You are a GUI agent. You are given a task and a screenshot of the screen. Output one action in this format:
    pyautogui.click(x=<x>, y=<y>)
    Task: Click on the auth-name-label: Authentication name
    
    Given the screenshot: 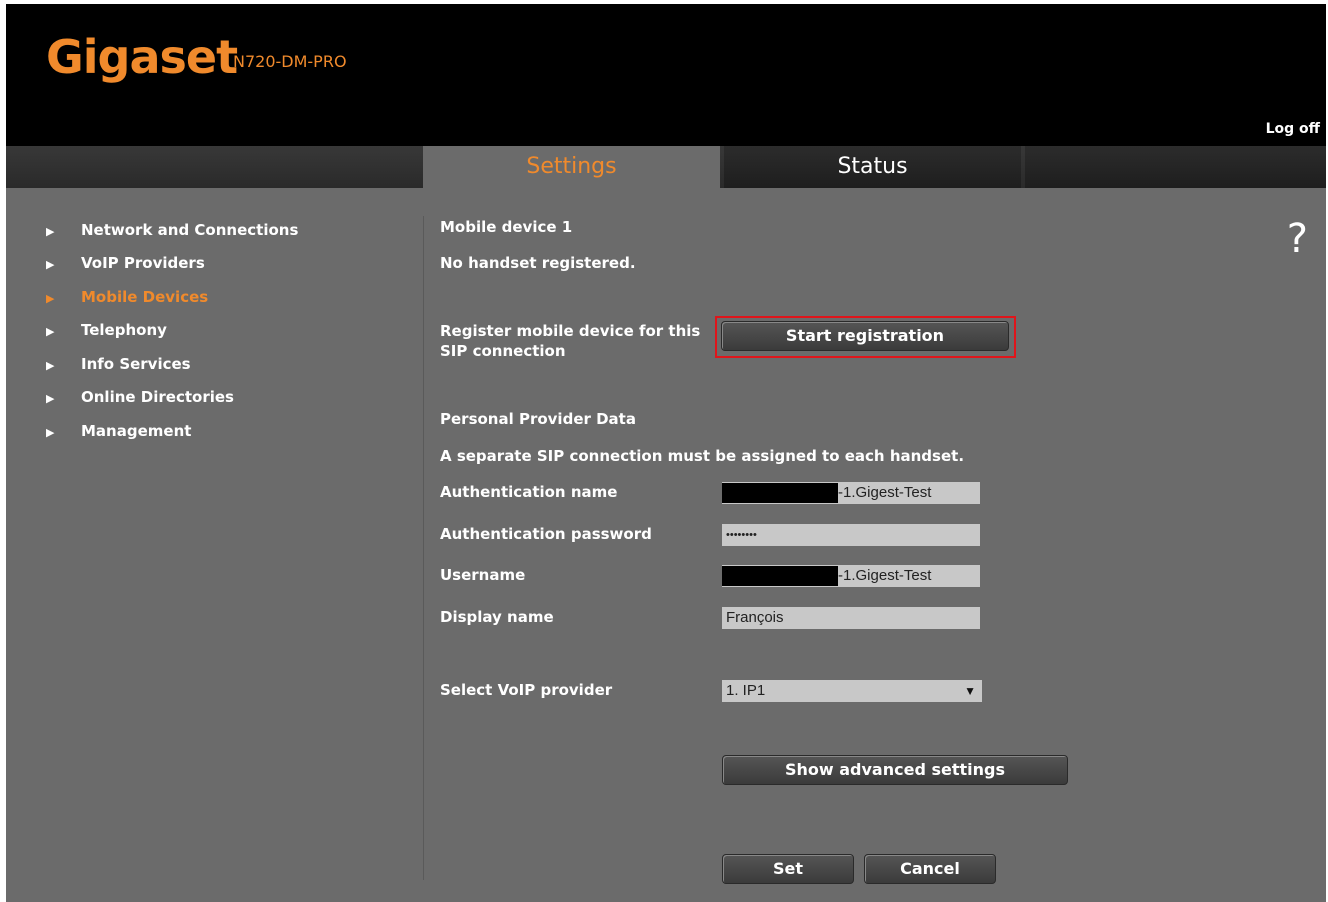 What is the action you would take?
    pyautogui.click(x=529, y=492)
    